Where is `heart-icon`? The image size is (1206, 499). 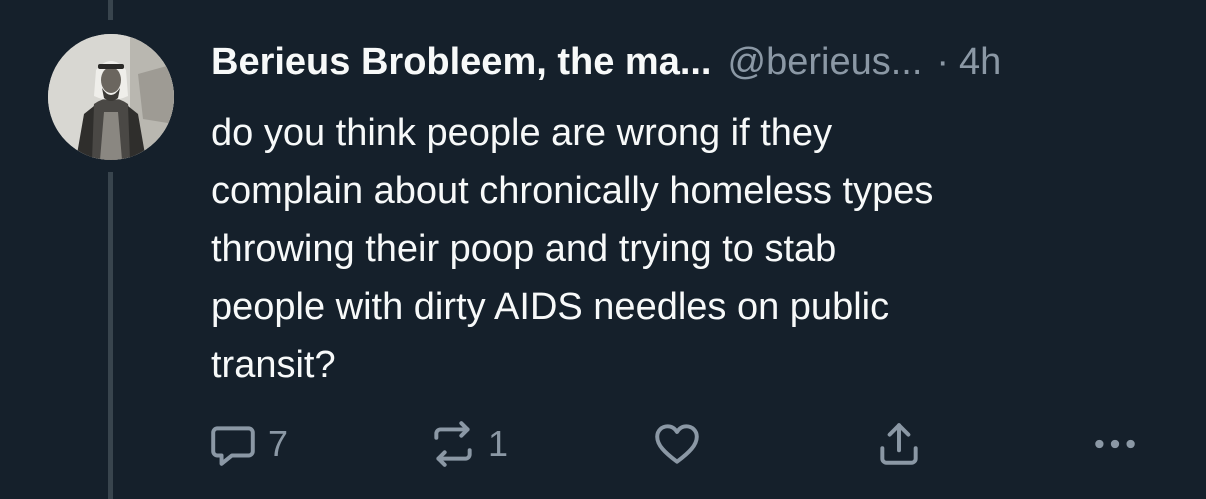 heart-icon is located at coordinates (677, 444).